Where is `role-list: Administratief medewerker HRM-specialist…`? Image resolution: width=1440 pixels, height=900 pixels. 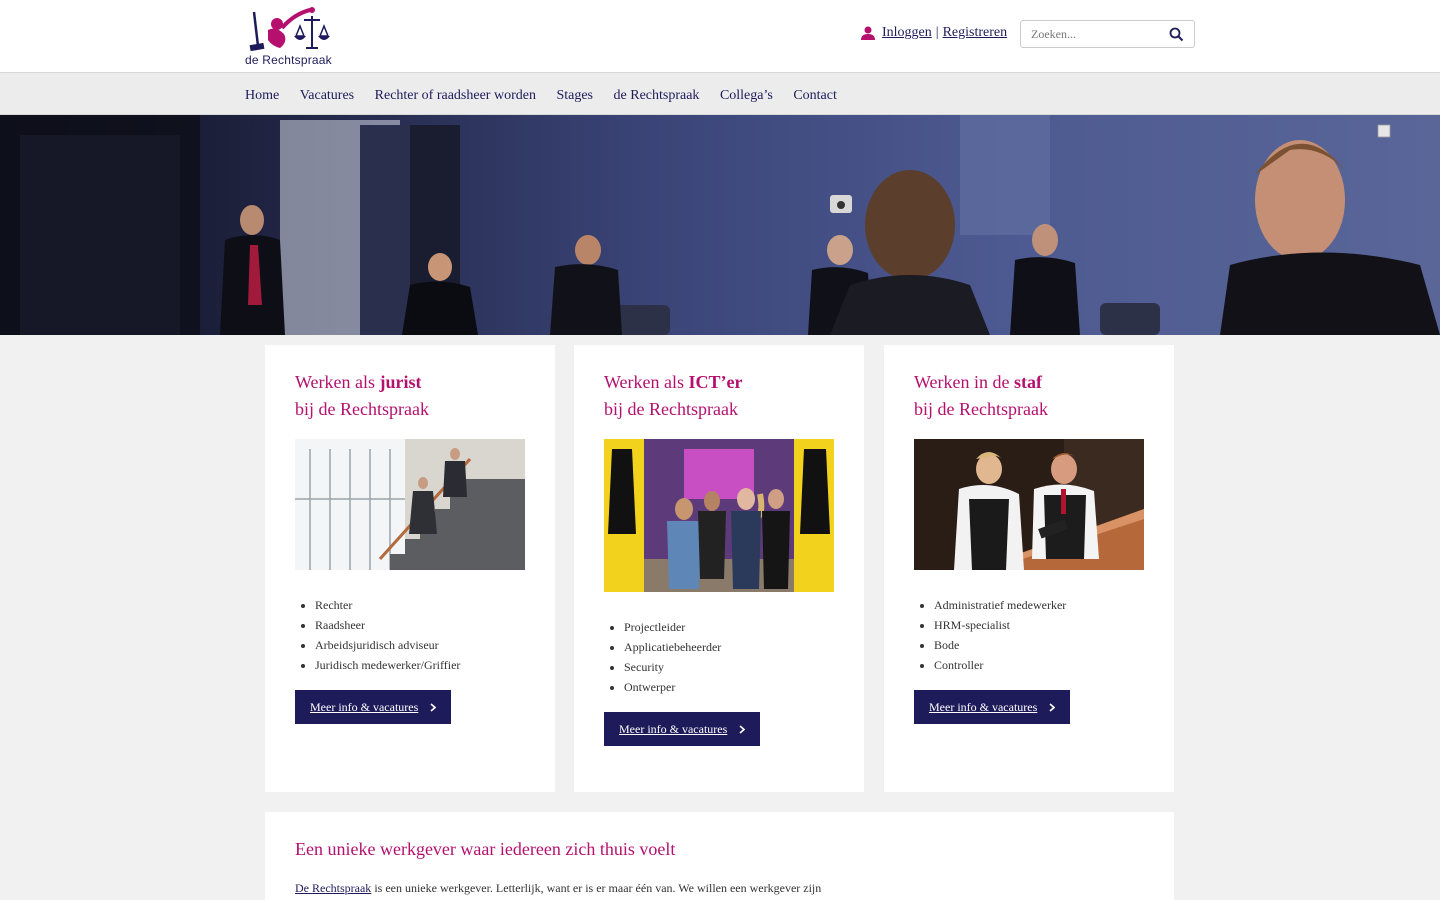
role-list: Administratief medewerker HRM-specialist… is located at coordinates (1000, 635).